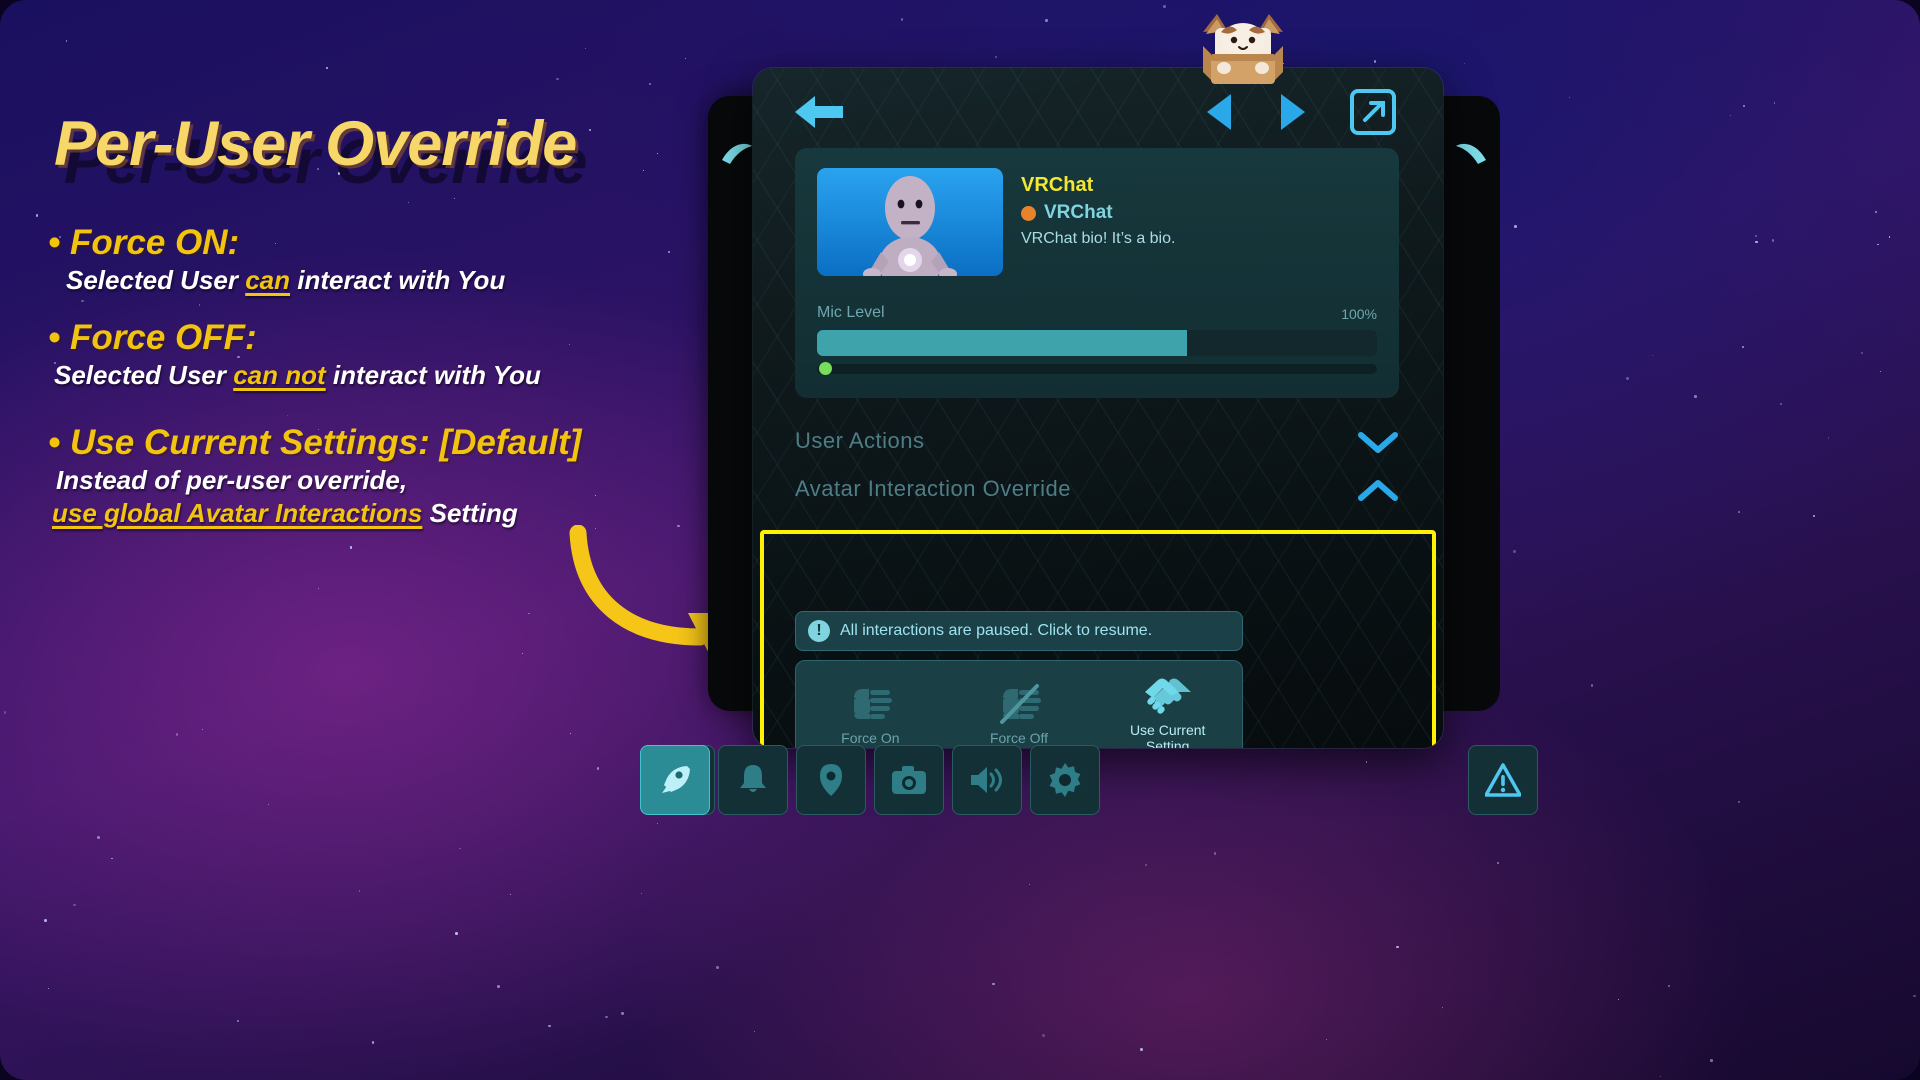  I want to click on force-on-label: Force On, so click(870, 737).